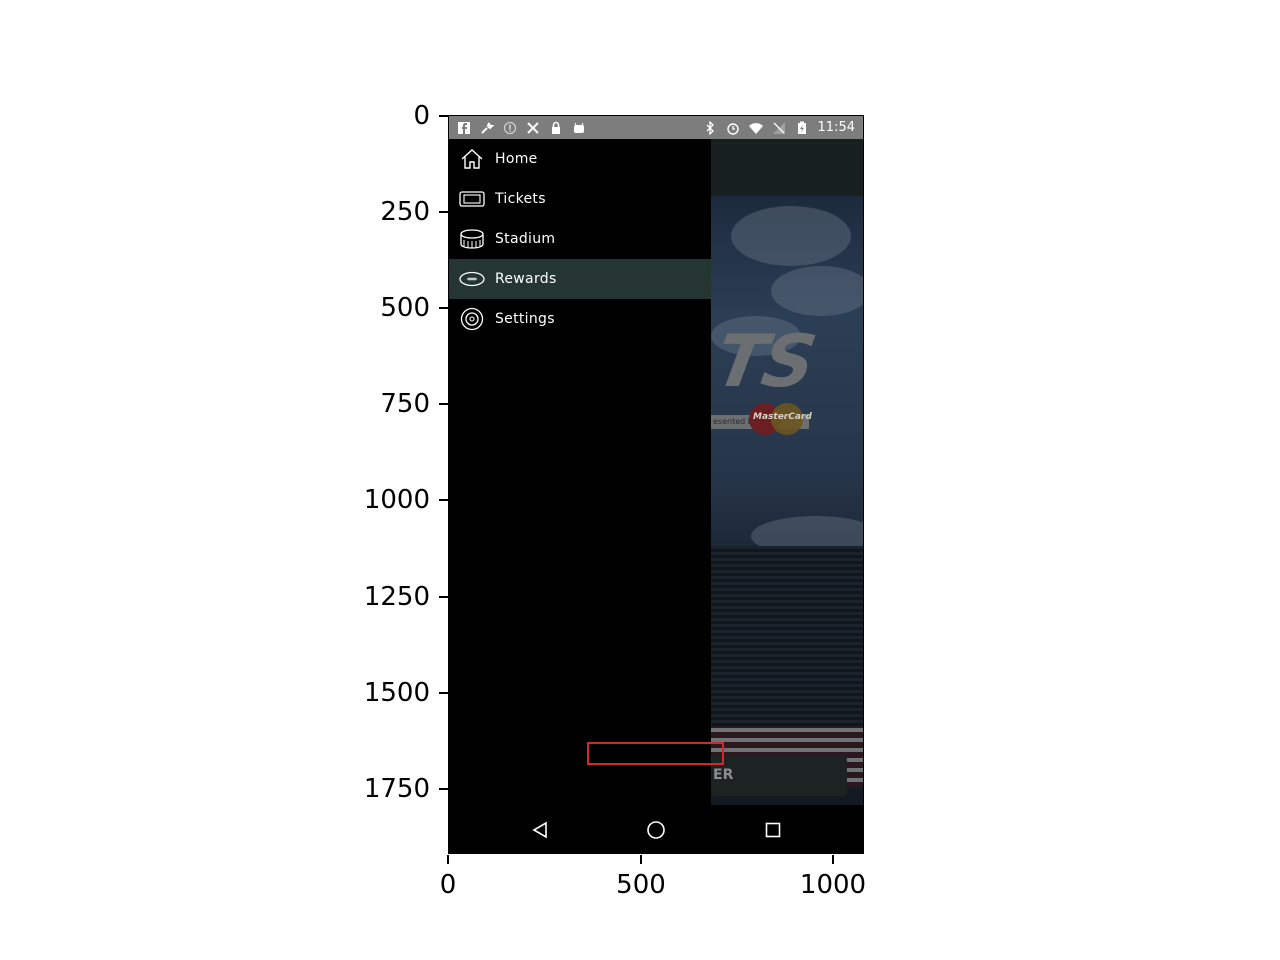 Image resolution: width=1280 pixels, height=960 pixels. I want to click on background-button-label: ER, so click(723, 775).